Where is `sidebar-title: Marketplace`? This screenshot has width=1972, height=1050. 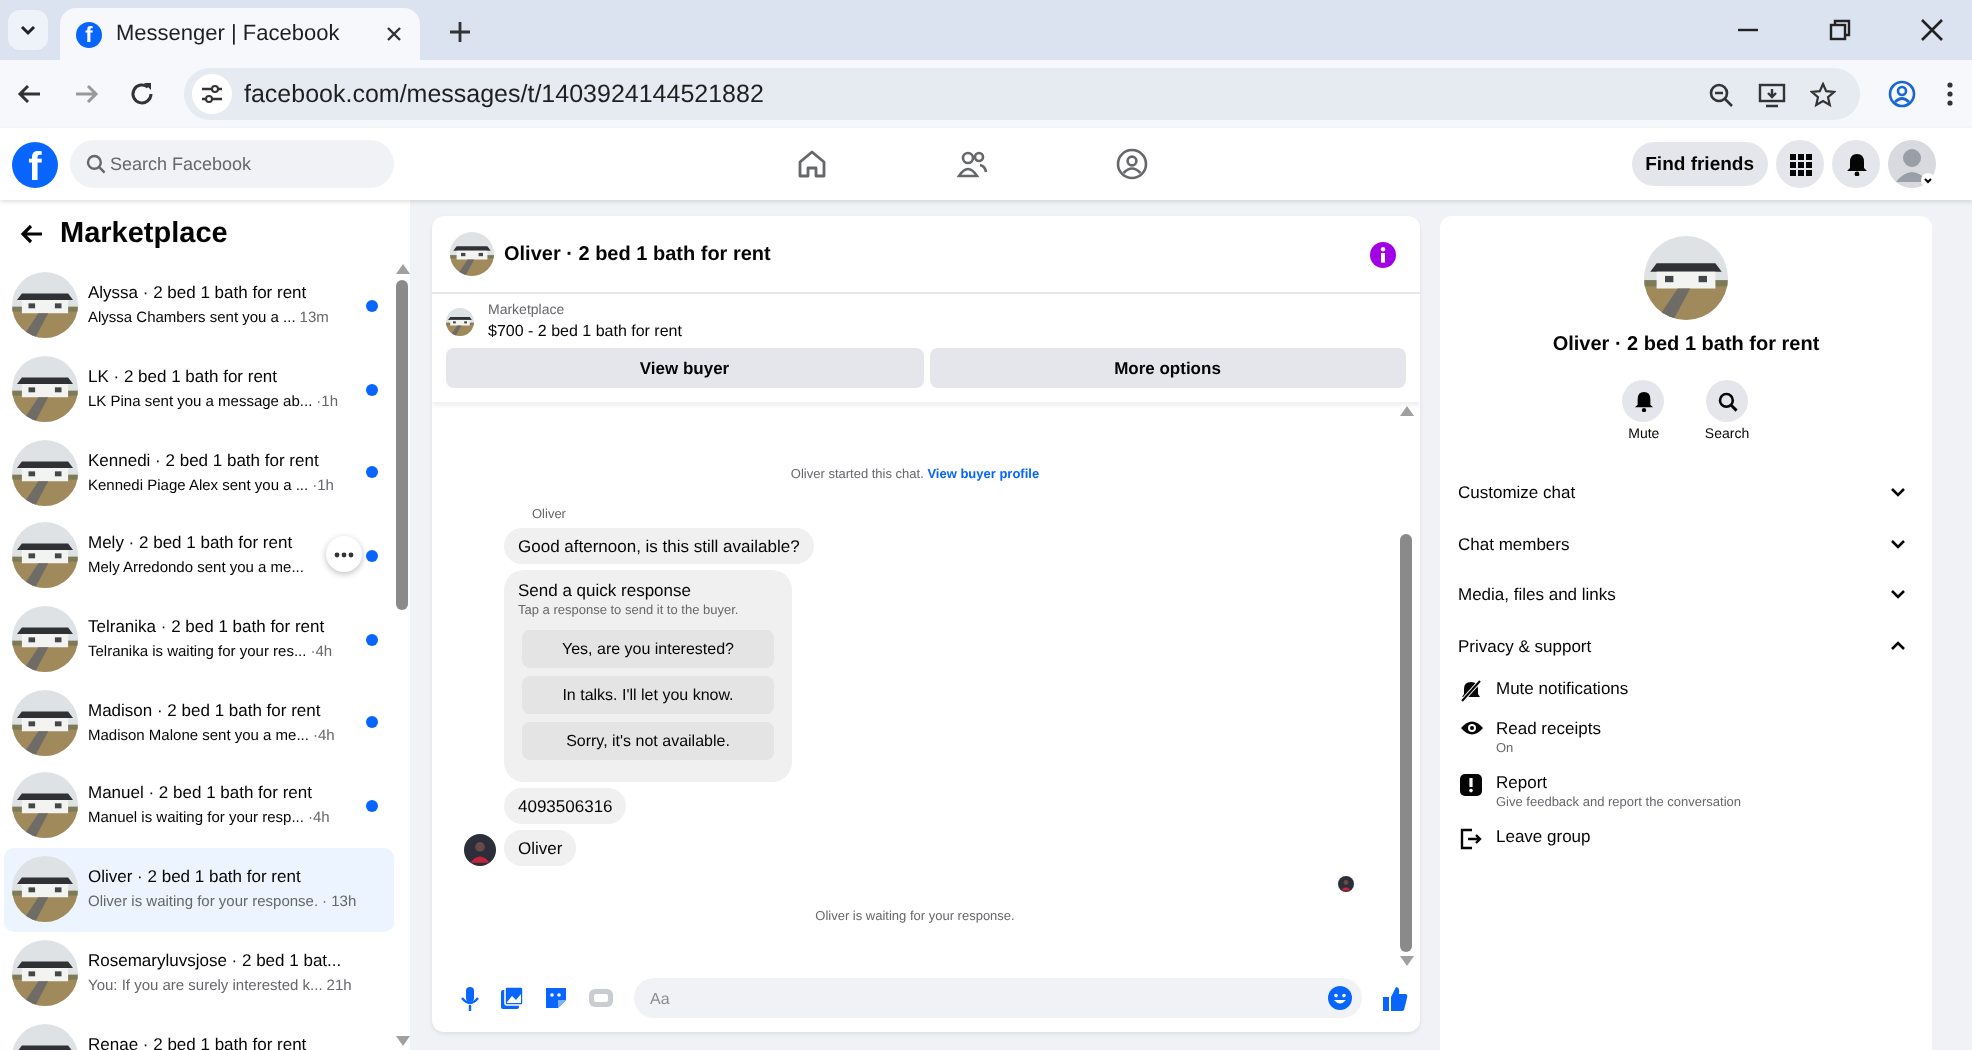
sidebar-title: Marketplace is located at coordinates (144, 234).